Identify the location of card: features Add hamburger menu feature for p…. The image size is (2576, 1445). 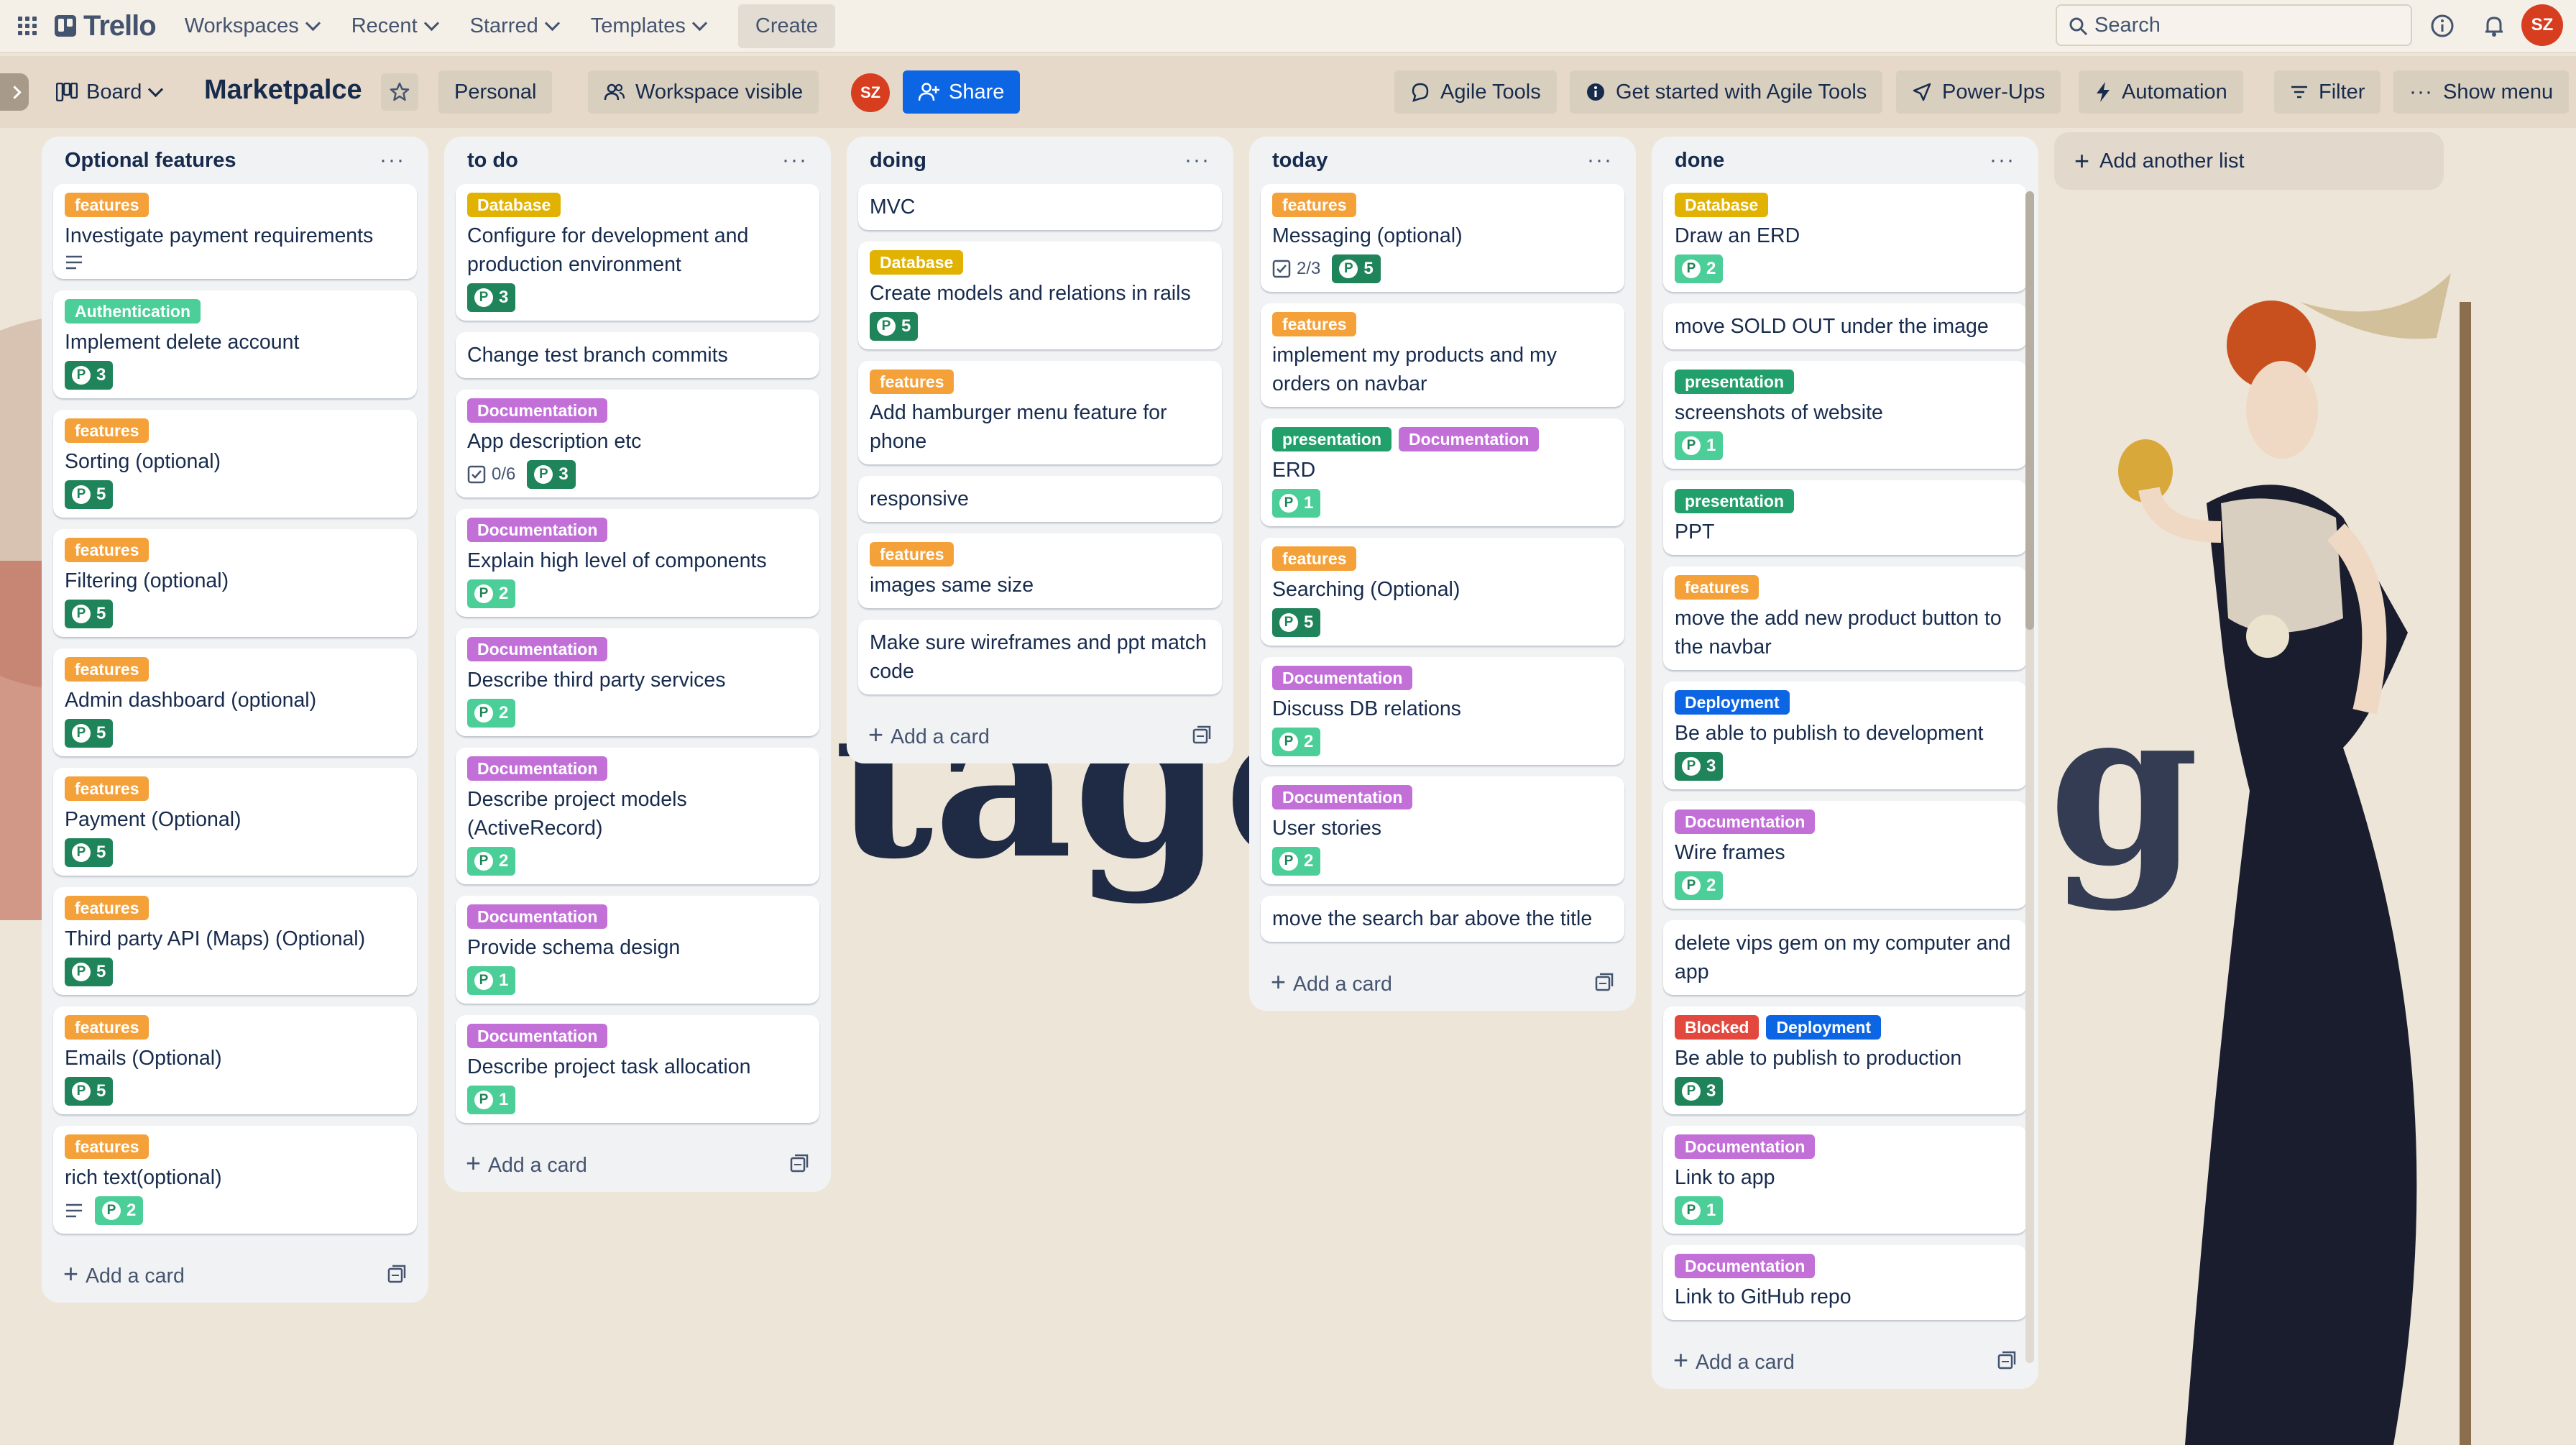
(1040, 412).